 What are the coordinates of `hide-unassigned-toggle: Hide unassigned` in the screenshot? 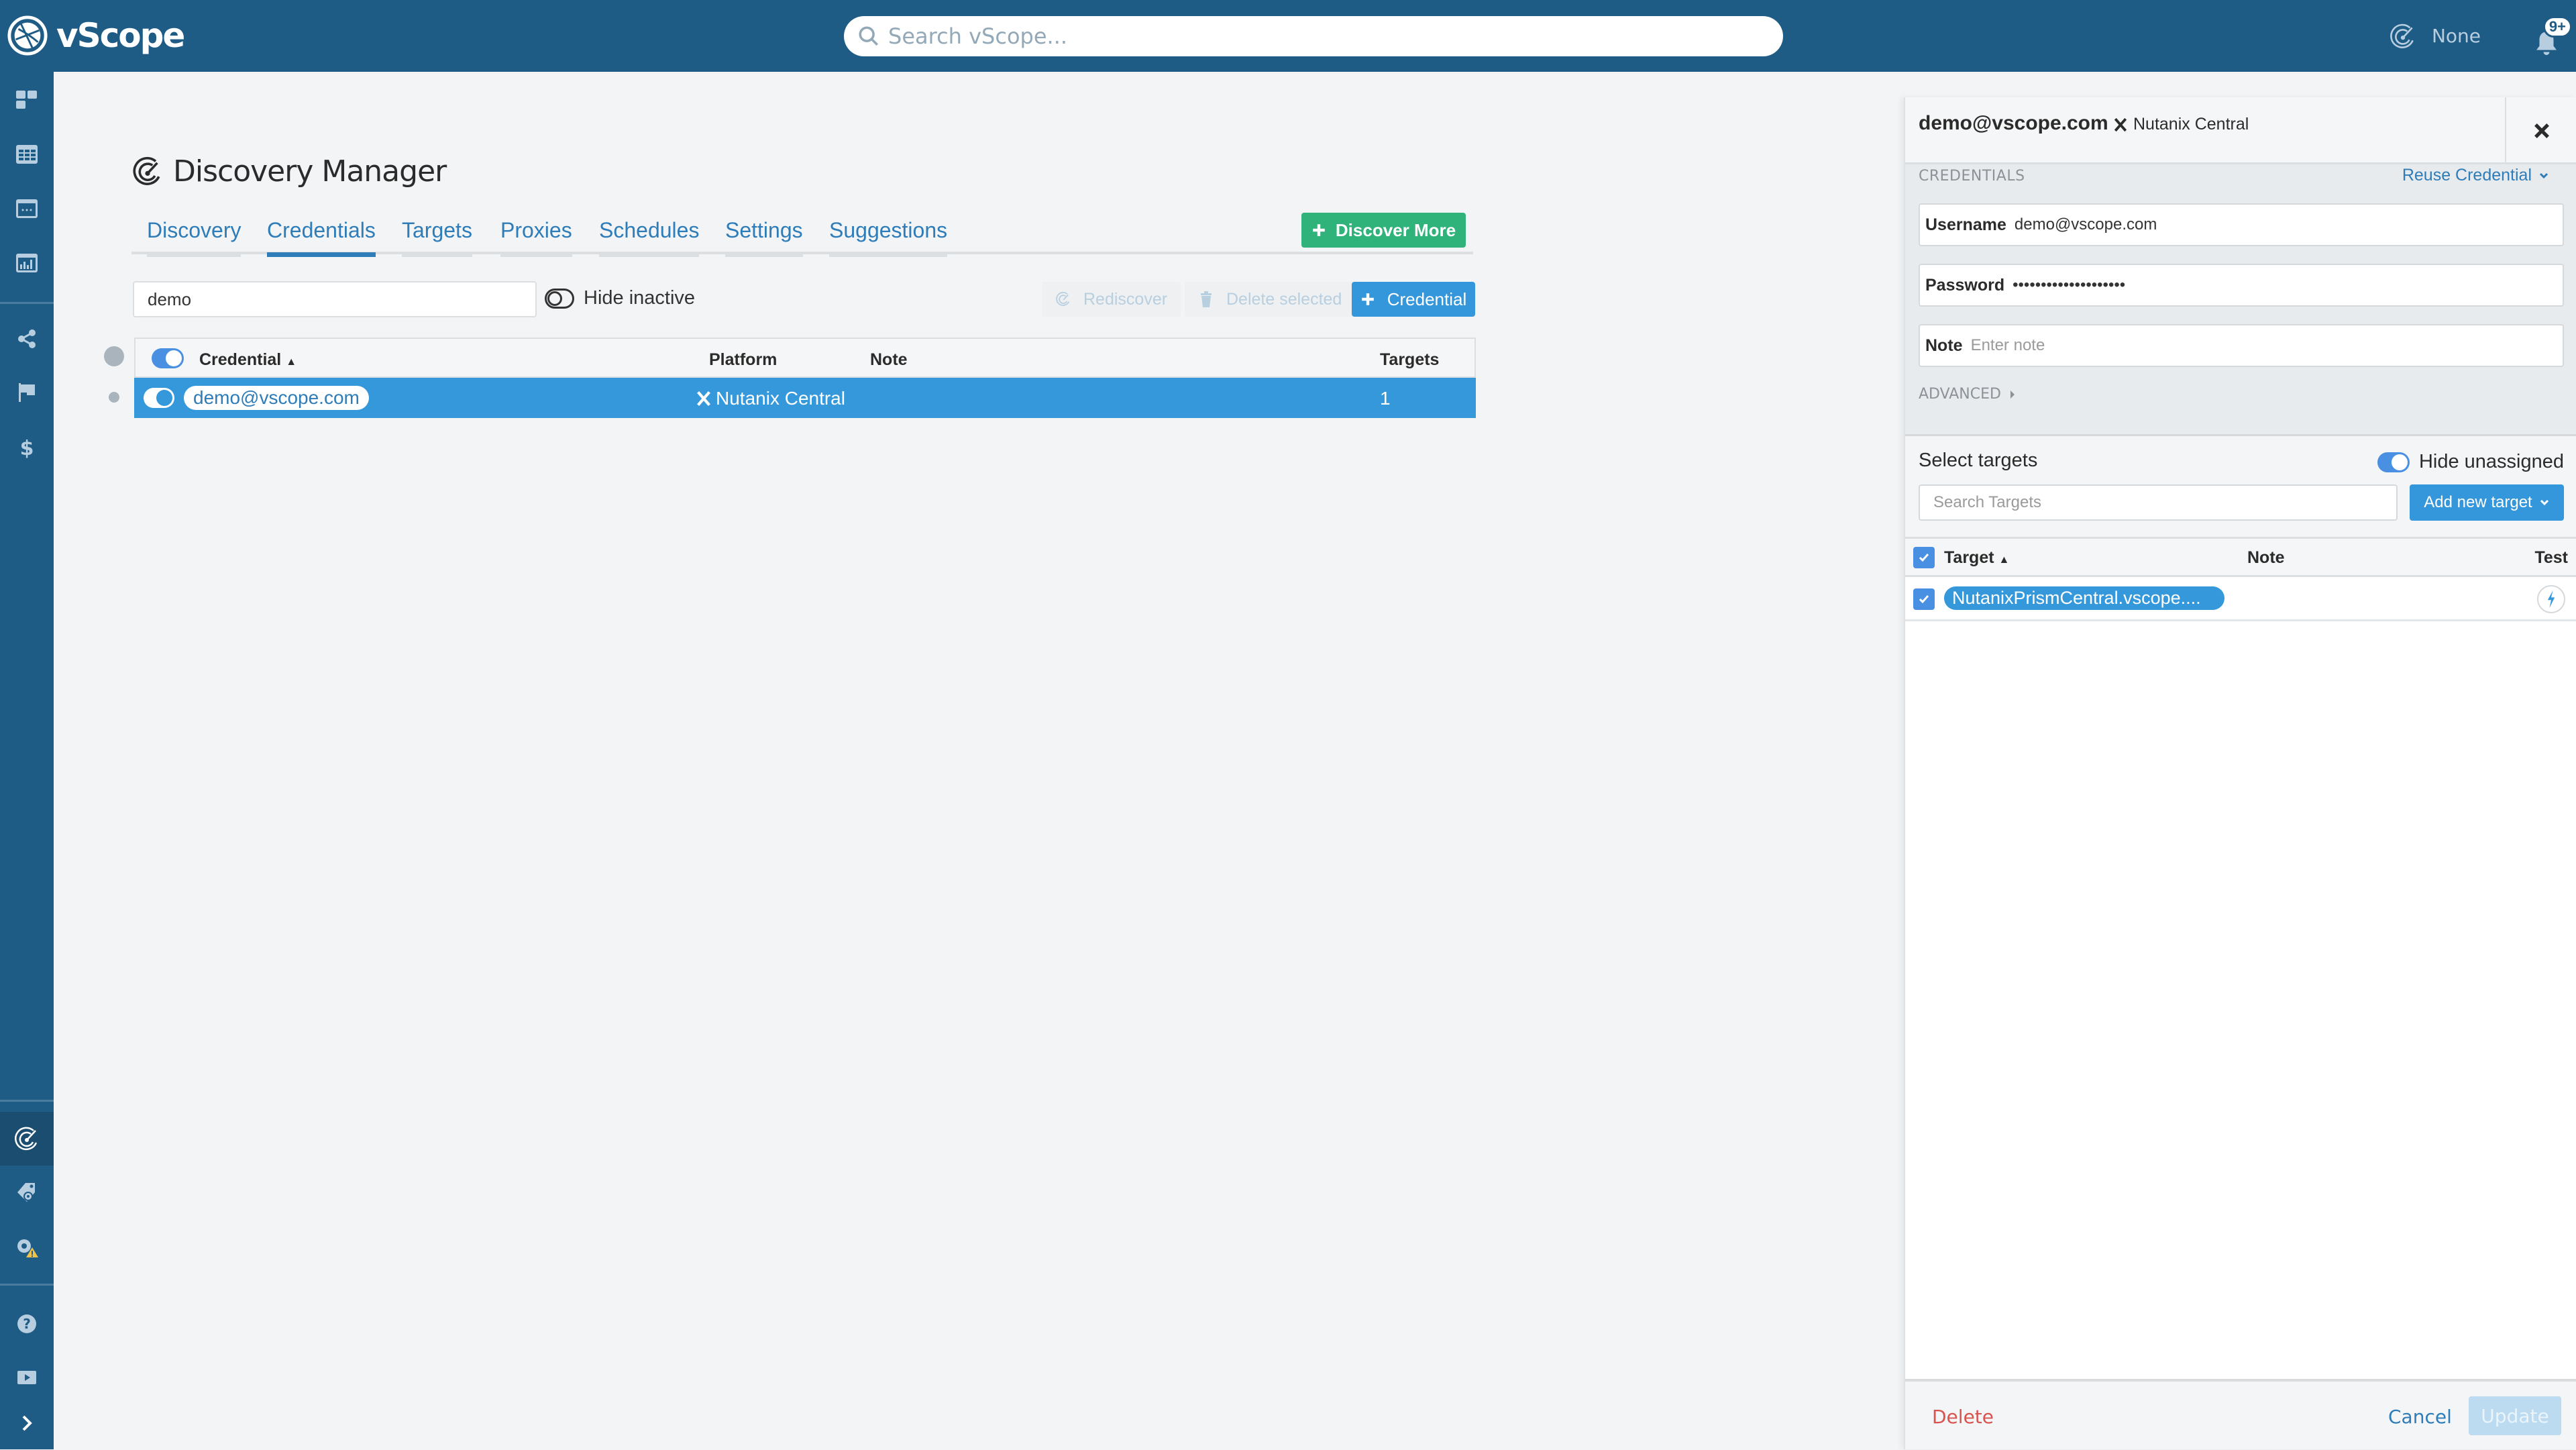 It's located at (2470, 462).